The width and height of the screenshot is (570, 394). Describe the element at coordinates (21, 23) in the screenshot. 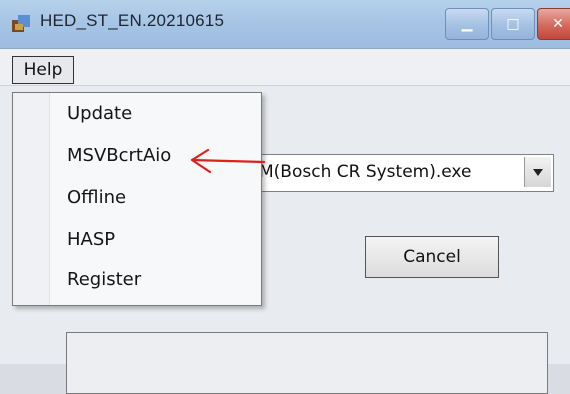

I see `app-icon` at that location.